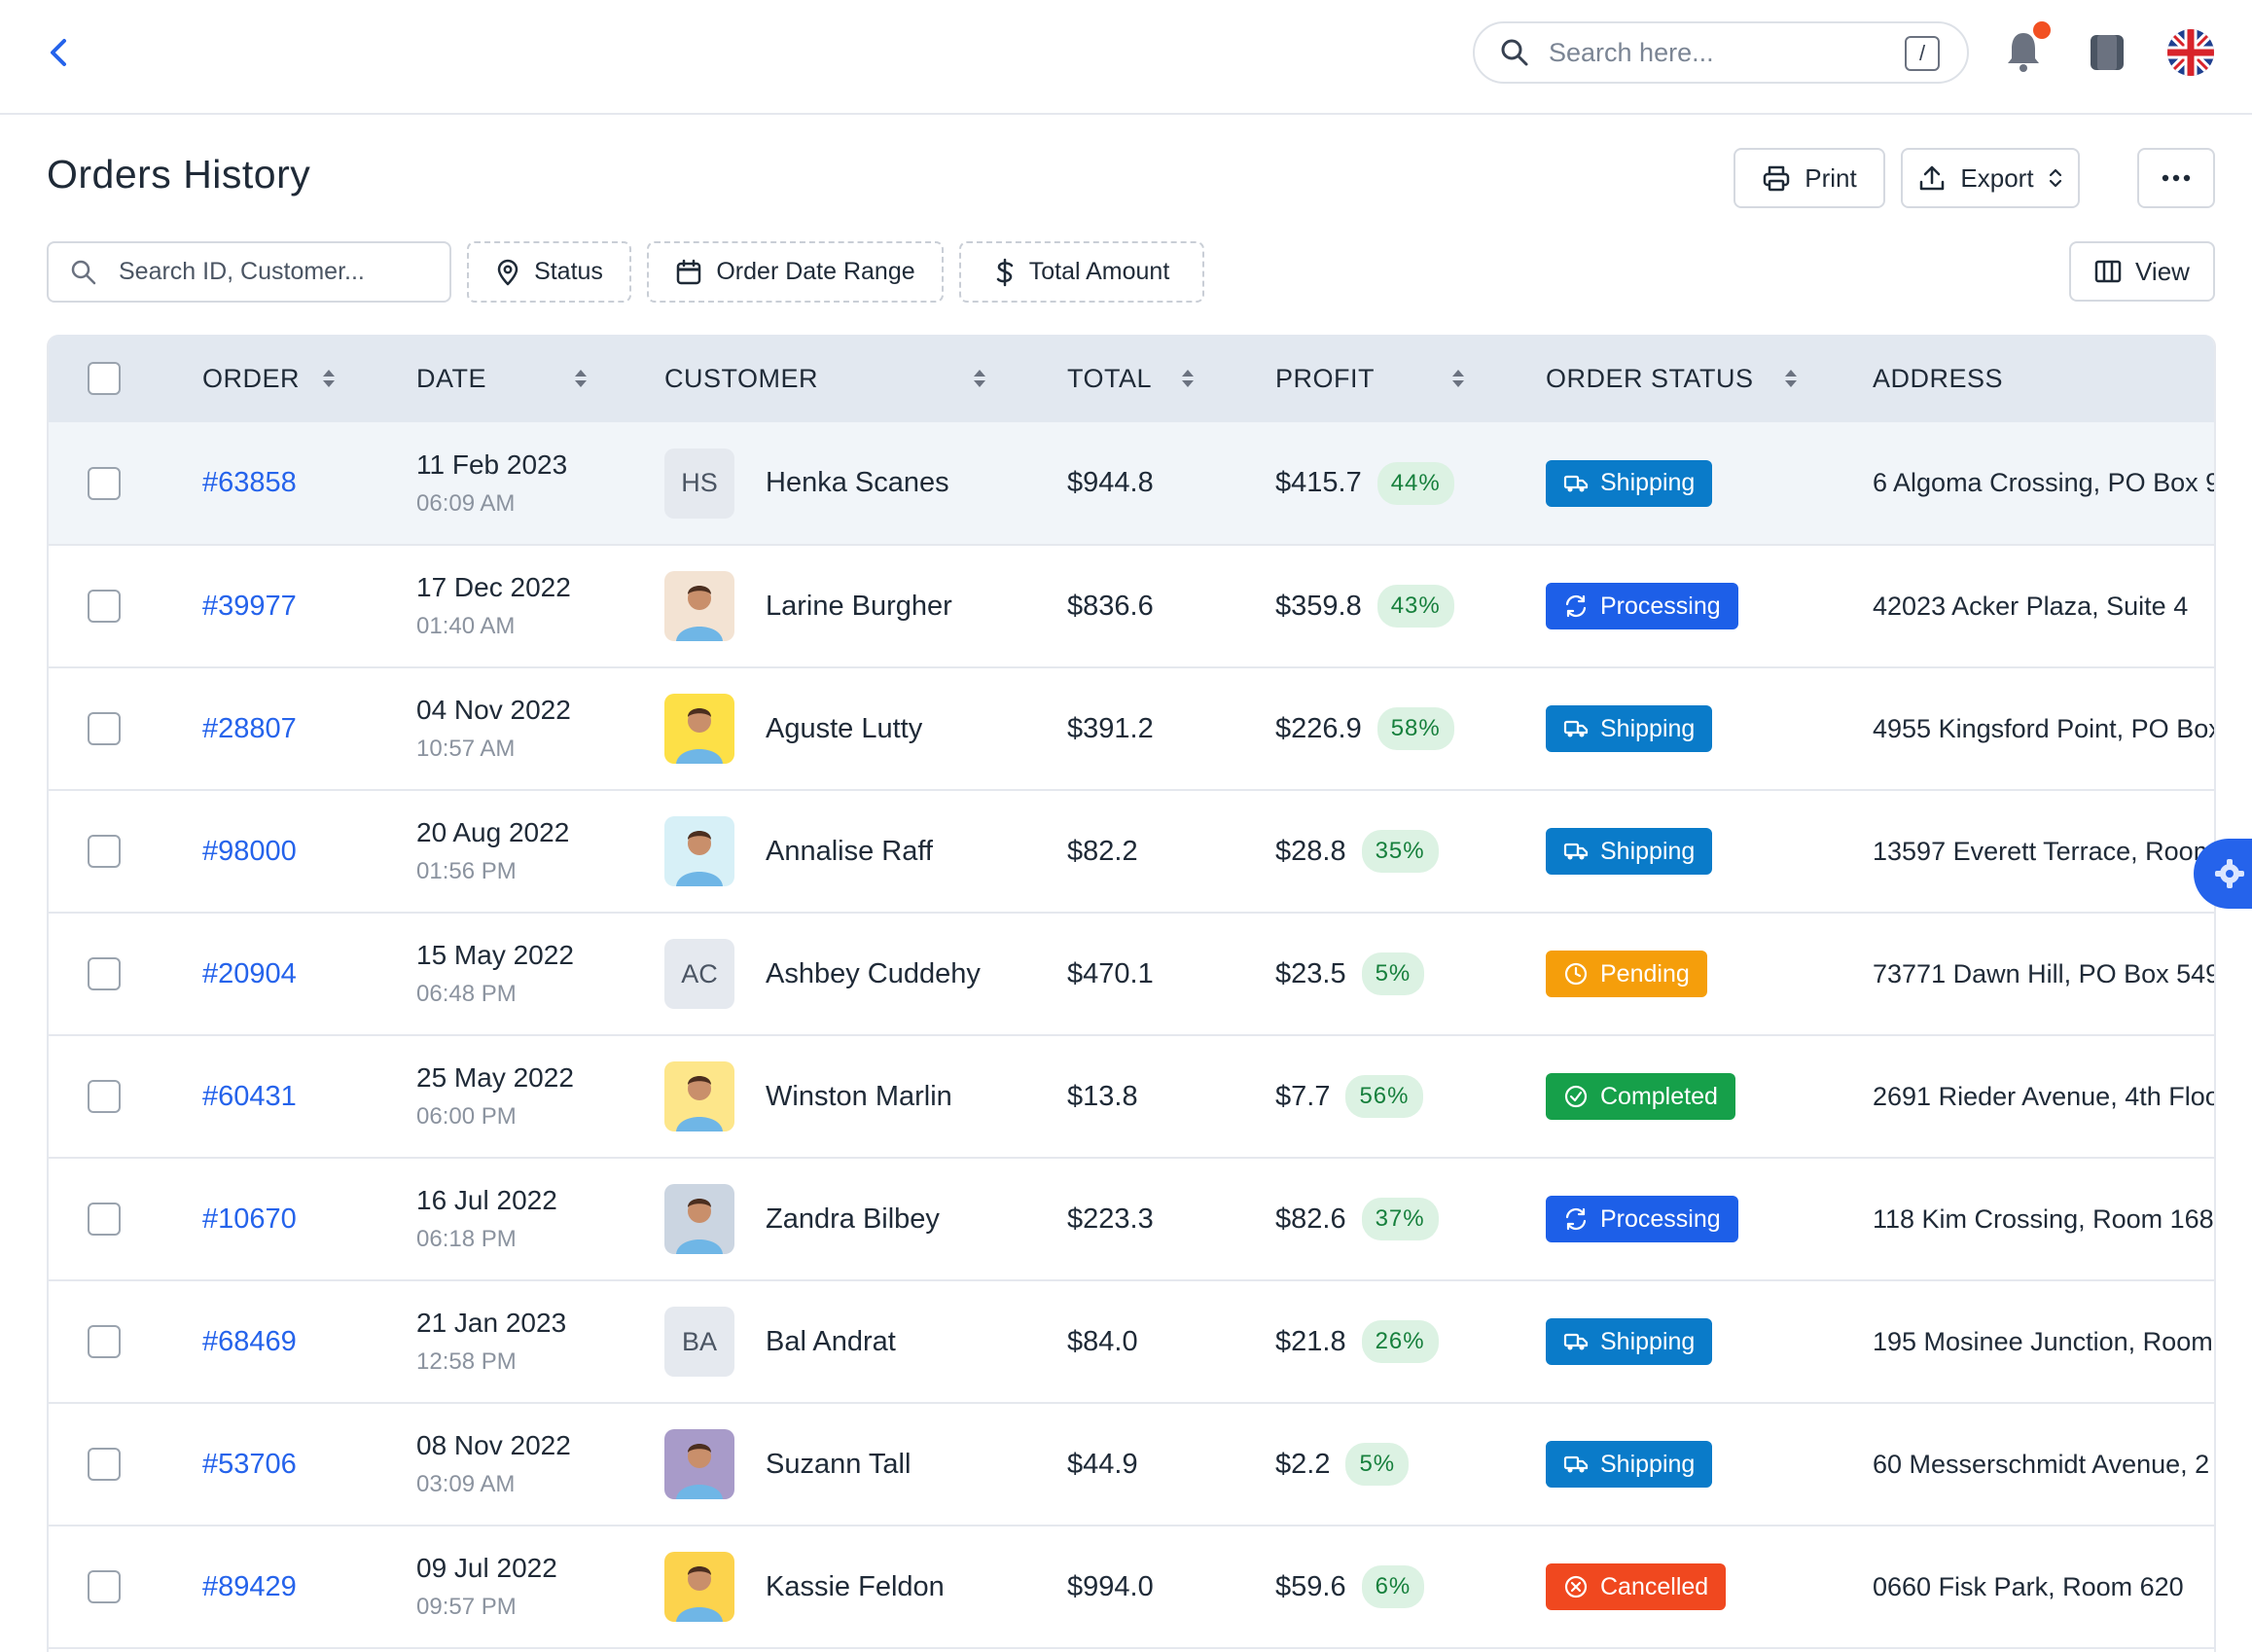 The height and width of the screenshot is (1652, 2252). What do you see at coordinates (492, 464) in the screenshot?
I see `order-date: 11 Feb 2023` at bounding box center [492, 464].